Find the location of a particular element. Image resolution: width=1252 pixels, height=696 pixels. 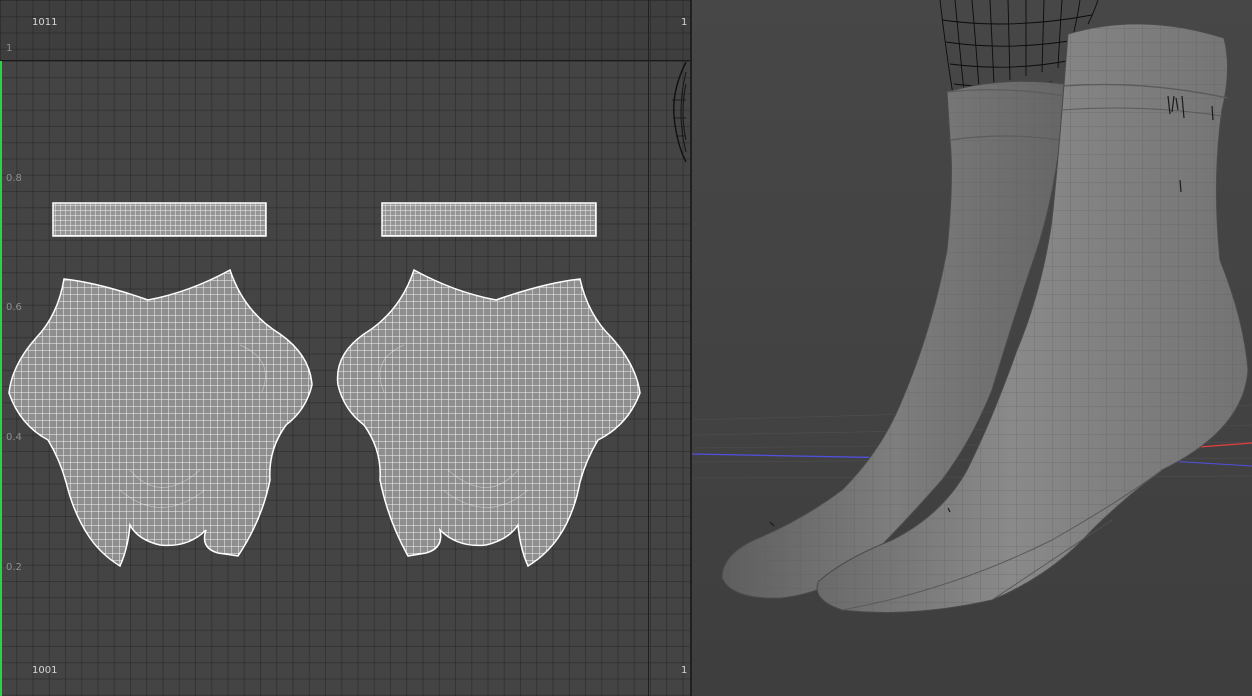

uv-shell-partial-edge is located at coordinates (679, 112).